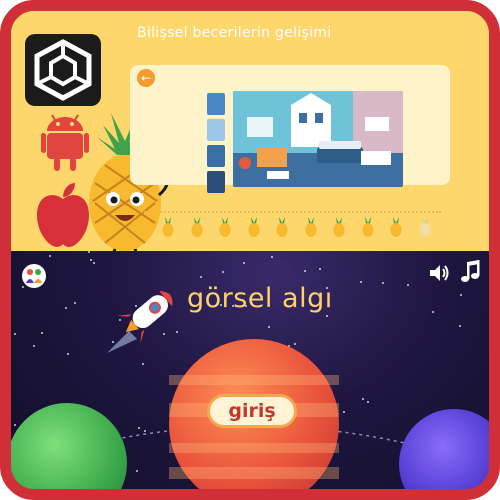 Image resolution: width=500 pixels, height=500 pixels. What do you see at coordinates (291, 212) in the screenshot?
I see `progress-track` at bounding box center [291, 212].